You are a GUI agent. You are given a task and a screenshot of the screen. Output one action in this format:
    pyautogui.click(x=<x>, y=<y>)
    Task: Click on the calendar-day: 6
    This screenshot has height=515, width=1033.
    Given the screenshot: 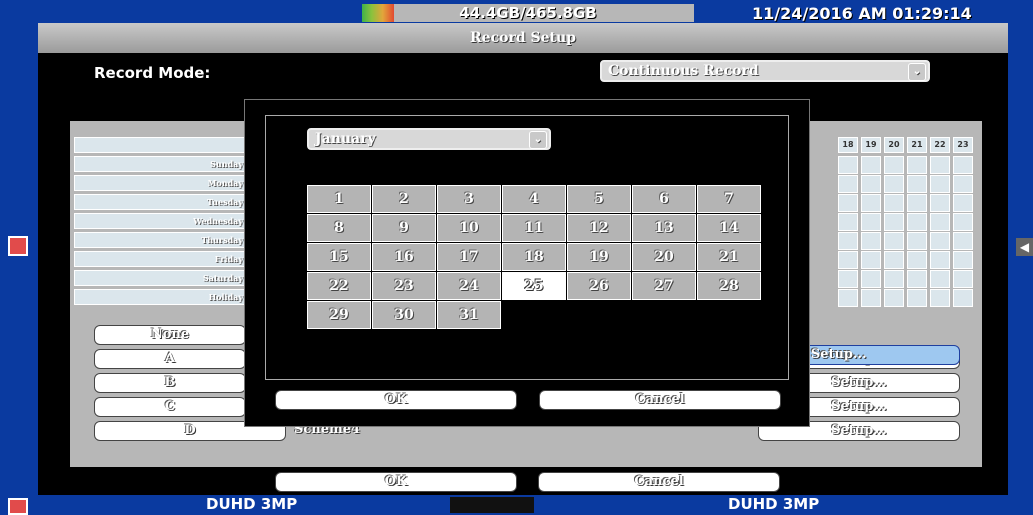 What is the action you would take?
    pyautogui.click(x=664, y=199)
    